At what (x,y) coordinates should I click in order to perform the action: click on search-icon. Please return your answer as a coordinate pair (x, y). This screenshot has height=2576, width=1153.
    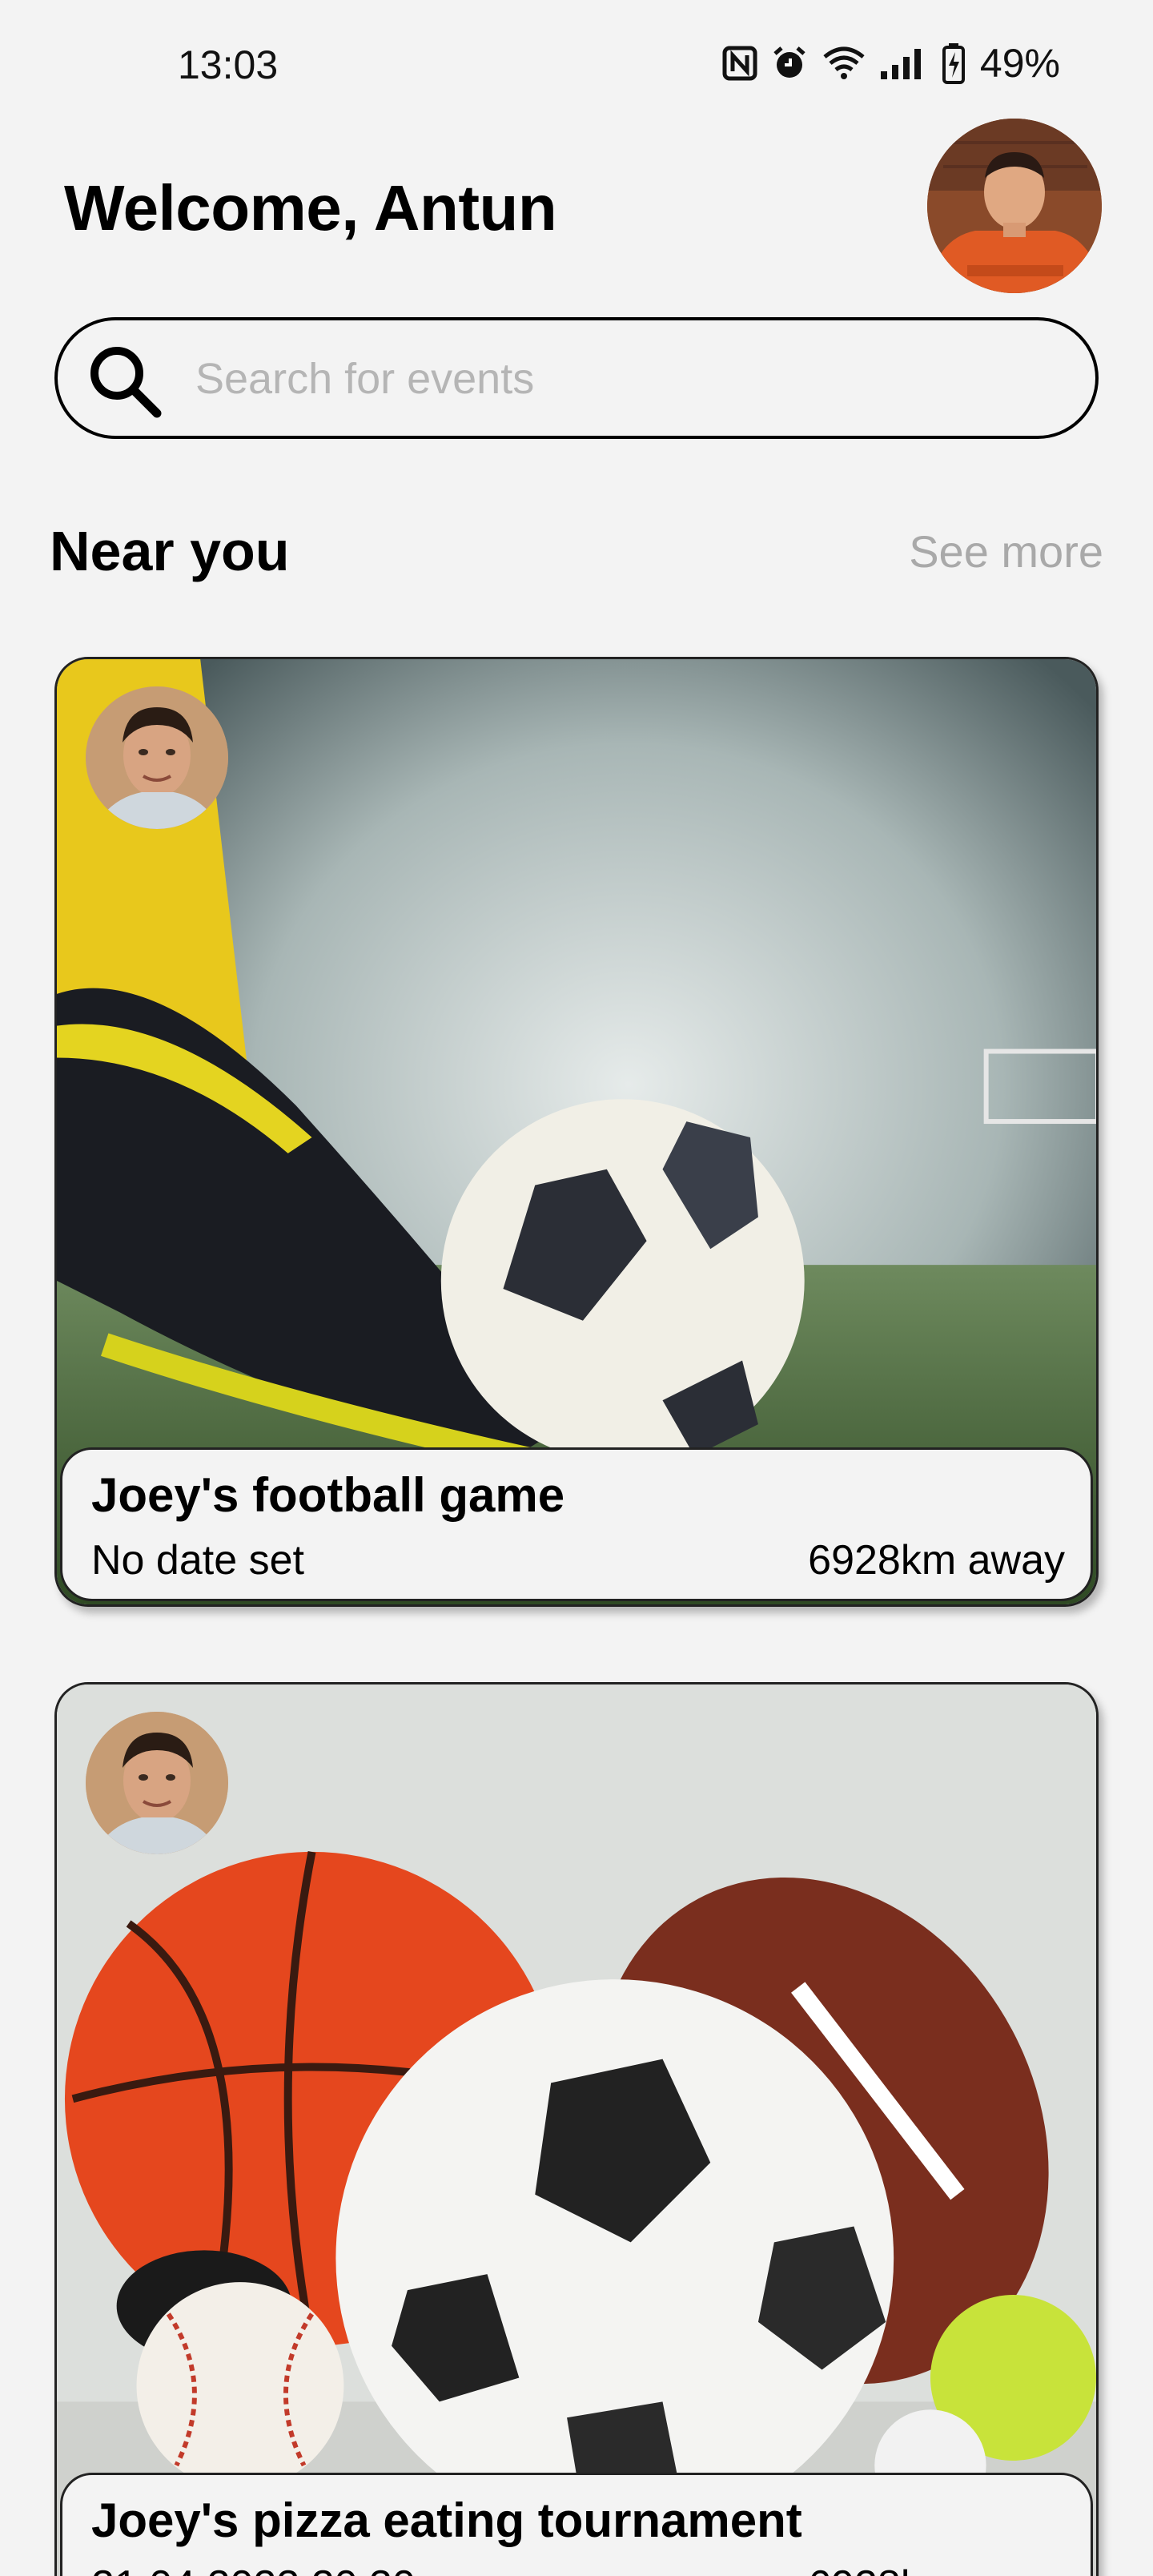
    Looking at the image, I should click on (125, 383).